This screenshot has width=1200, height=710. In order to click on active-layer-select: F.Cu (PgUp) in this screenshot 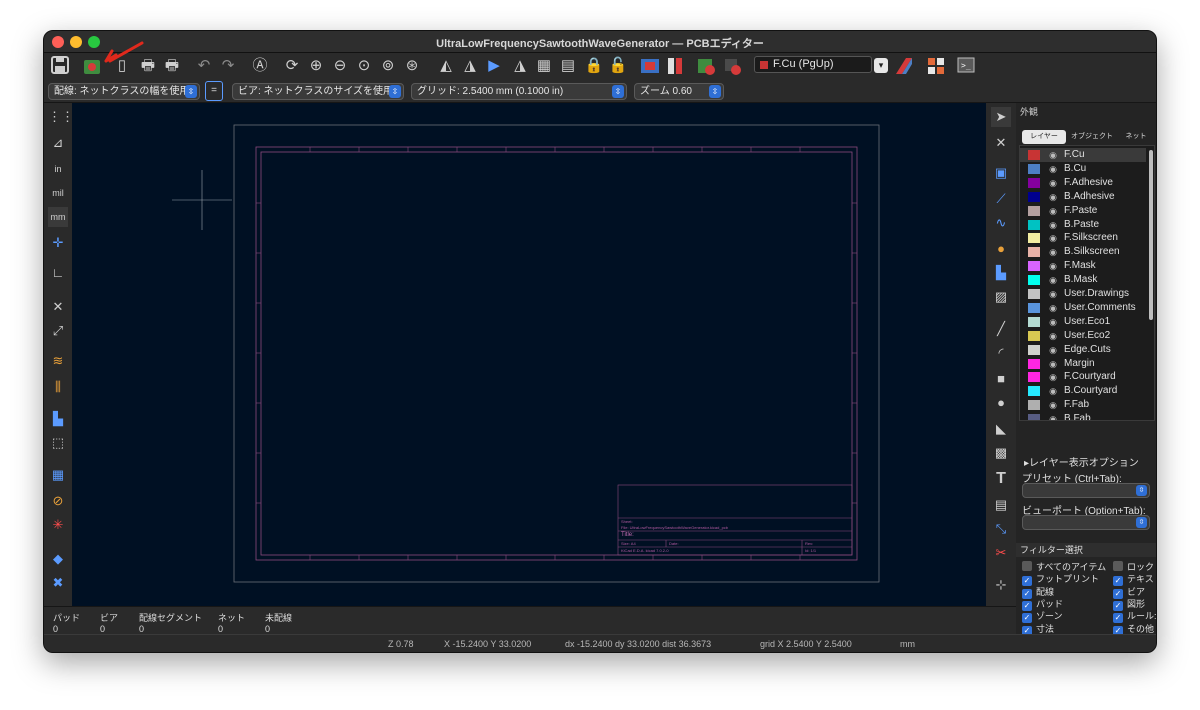, I will do `click(813, 64)`.